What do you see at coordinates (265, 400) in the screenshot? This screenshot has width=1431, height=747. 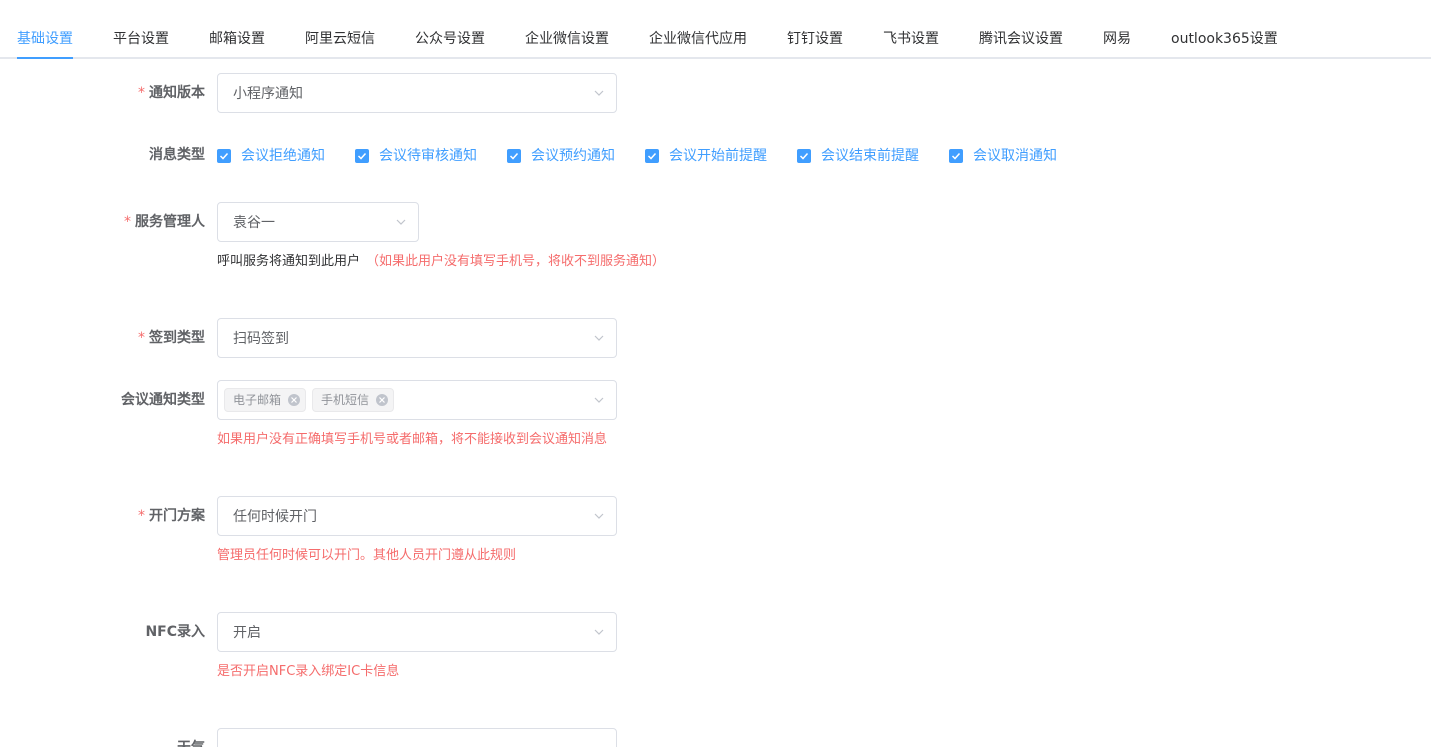 I see `tag-email: 电子邮箱` at bounding box center [265, 400].